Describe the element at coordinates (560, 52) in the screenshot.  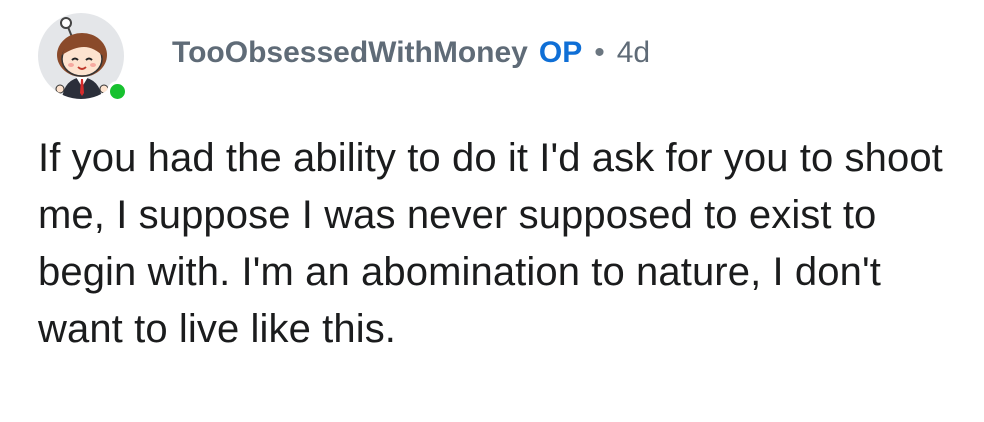
I see `op-badge: OP` at that location.